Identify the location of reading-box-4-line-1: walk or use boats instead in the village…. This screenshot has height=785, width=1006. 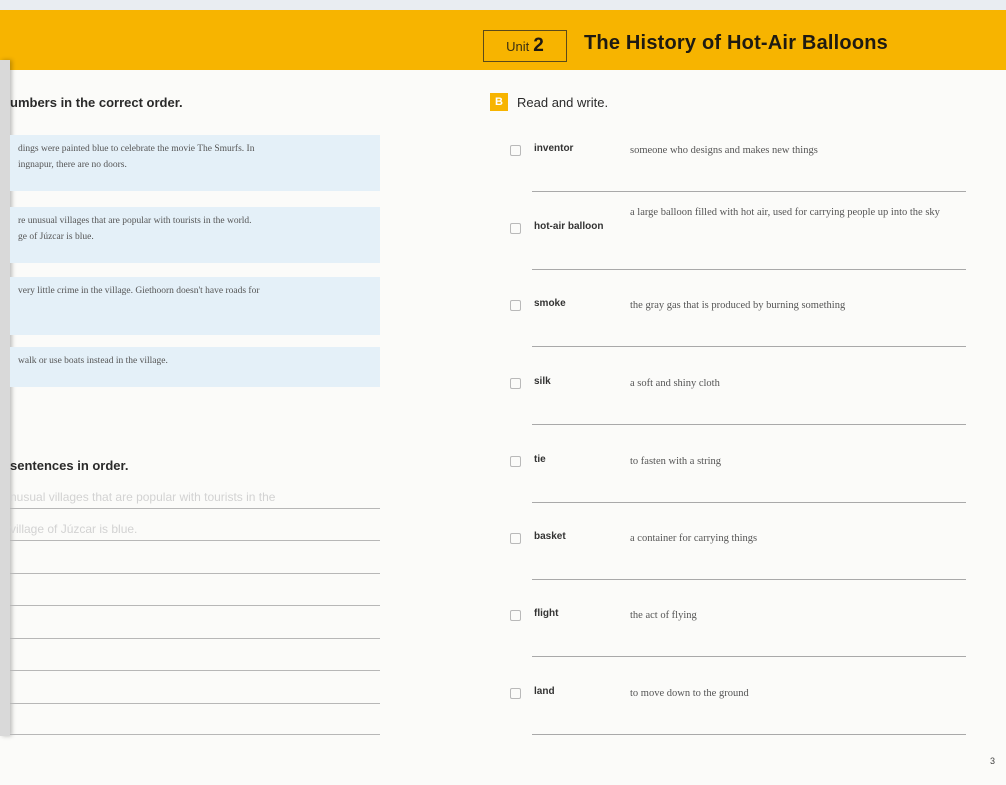
(93, 361).